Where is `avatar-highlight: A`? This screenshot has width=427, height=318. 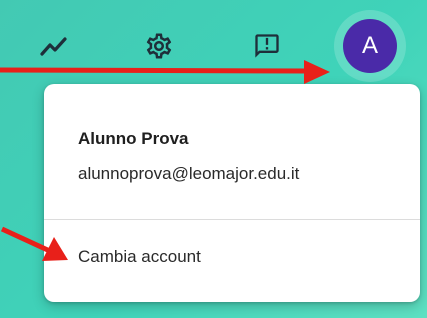
avatar-highlight: A is located at coordinates (370, 46).